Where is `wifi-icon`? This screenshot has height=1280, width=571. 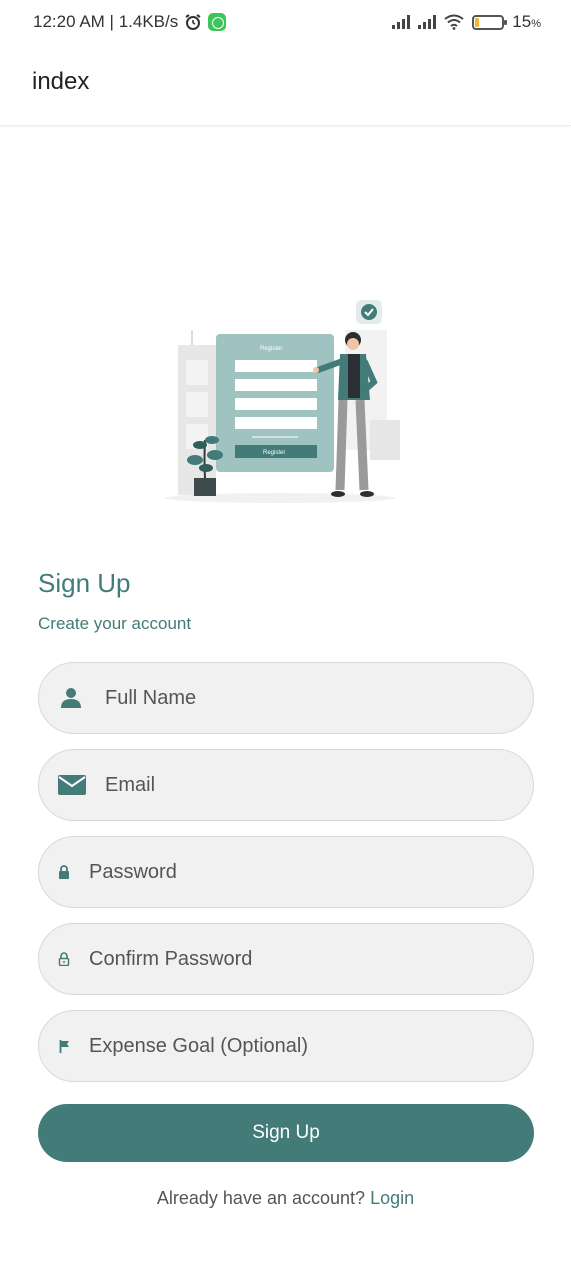
wifi-icon is located at coordinates (454, 22).